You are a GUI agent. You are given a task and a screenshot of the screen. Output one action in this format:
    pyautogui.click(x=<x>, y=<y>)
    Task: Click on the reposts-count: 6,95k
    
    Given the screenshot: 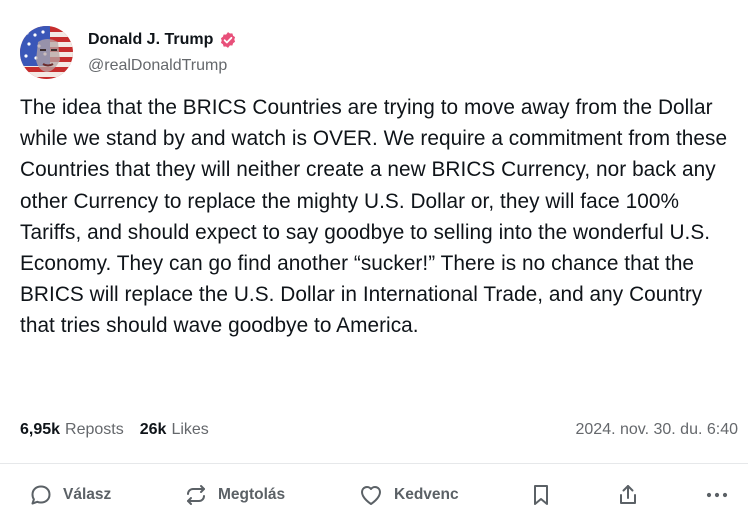 What is the action you would take?
    pyautogui.click(x=40, y=429)
    